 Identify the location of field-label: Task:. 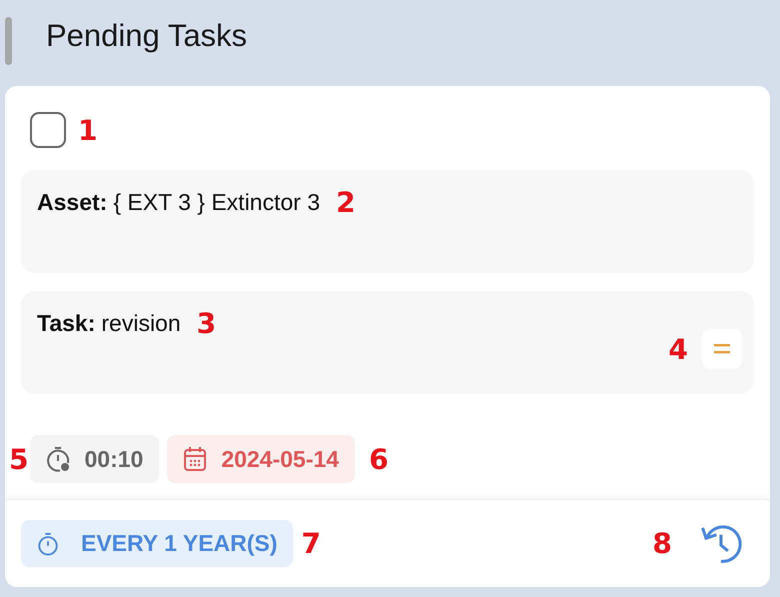
(66, 323).